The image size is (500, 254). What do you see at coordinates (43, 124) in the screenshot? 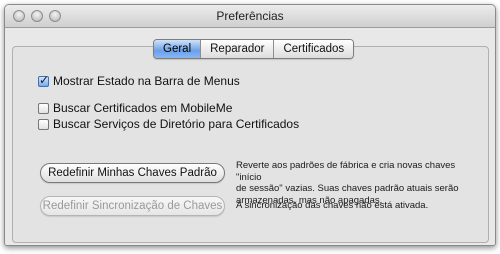
I see `checkbox-directory-services` at bounding box center [43, 124].